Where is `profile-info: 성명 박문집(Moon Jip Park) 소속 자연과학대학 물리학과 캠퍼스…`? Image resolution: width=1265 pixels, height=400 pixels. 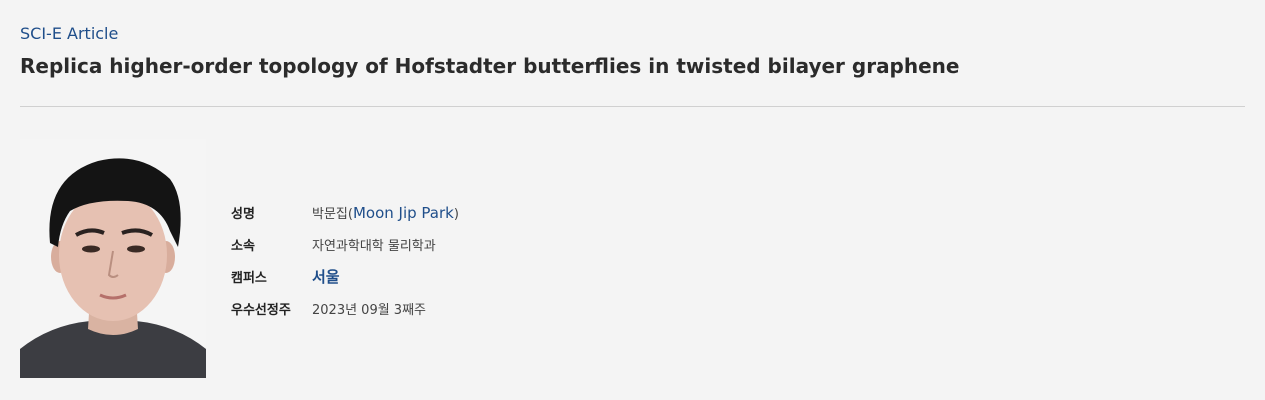
profile-info: 성명 박문집(Moon Jip Park) 소속 자연과학대학 물리학과 캠퍼스… is located at coordinates (345, 260).